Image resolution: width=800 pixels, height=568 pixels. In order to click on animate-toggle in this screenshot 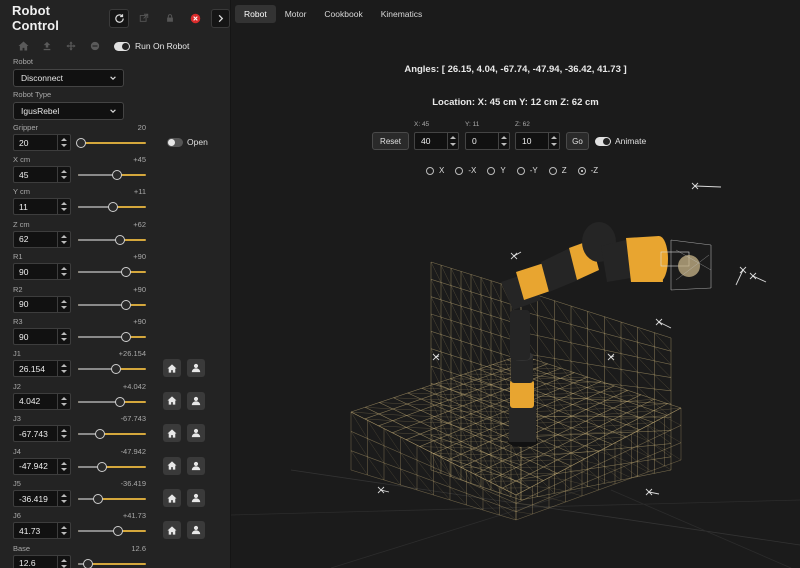, I will do `click(603, 141)`.